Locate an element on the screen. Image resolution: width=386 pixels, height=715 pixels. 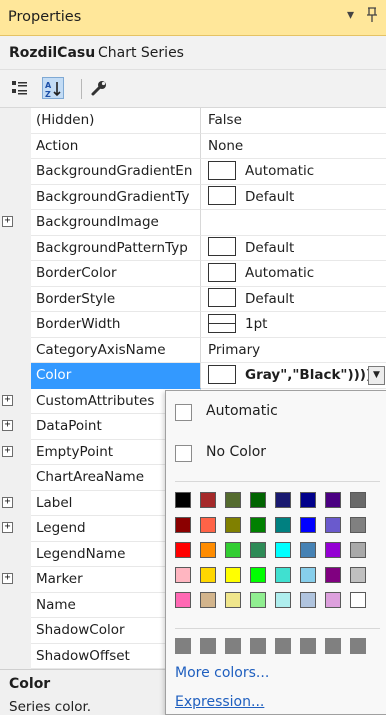
property-row: Color Gray","Black")))) ▼ is located at coordinates (193, 376).